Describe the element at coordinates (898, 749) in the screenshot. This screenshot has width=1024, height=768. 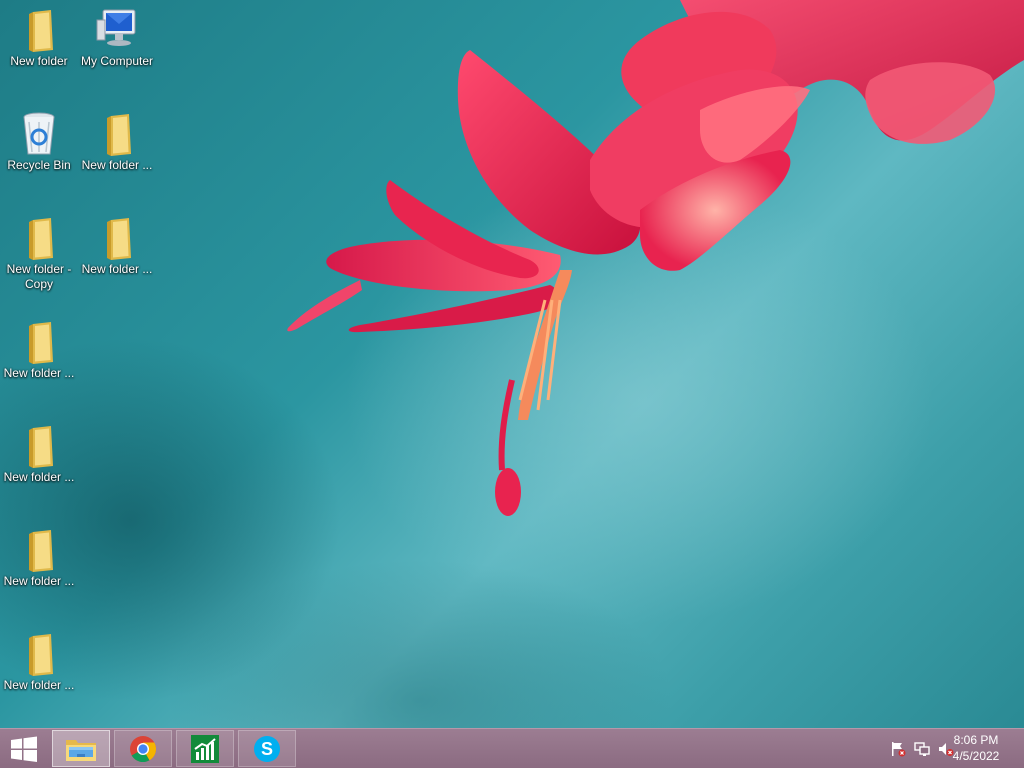
I see `action-center-flag-icon` at that location.